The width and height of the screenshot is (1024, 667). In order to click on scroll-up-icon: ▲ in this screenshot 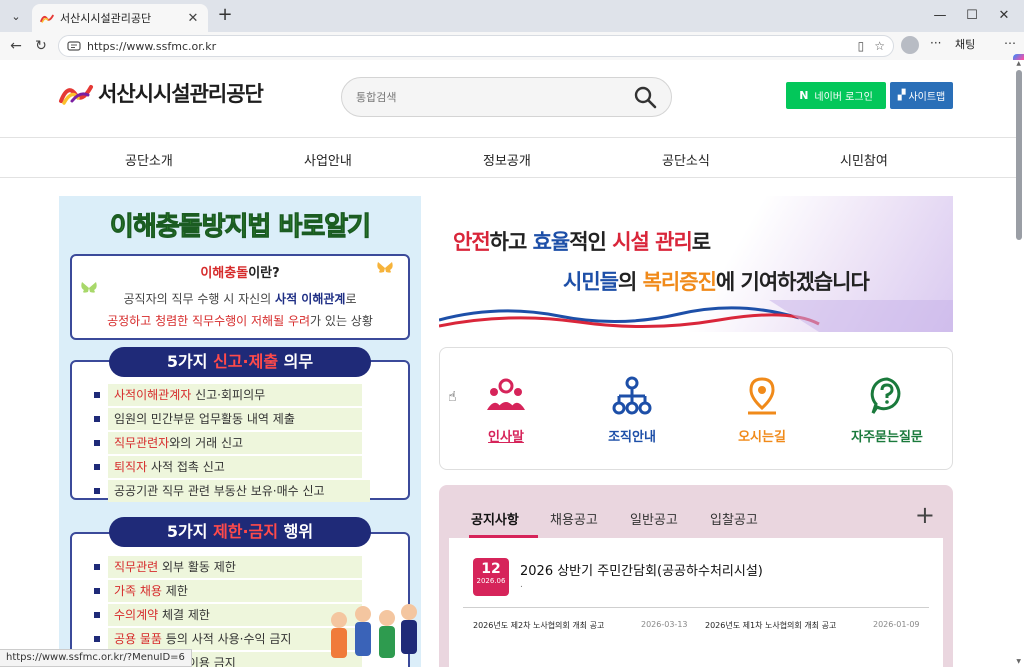, I will do `click(1018, 63)`.